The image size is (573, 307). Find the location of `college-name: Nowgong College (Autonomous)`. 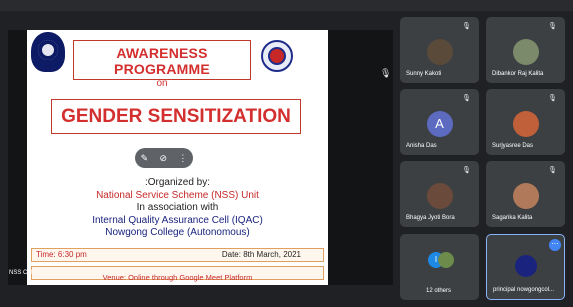

college-name: Nowgong College (Autonomous) is located at coordinates (177, 232).